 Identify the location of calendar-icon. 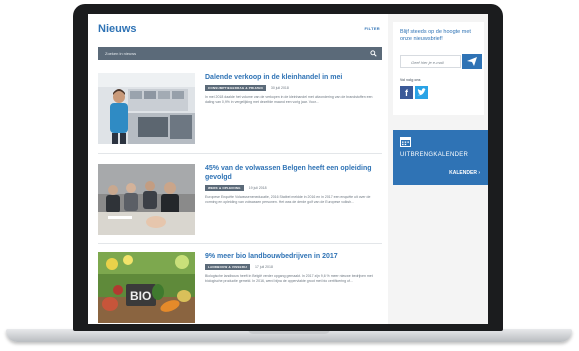
(405, 142).